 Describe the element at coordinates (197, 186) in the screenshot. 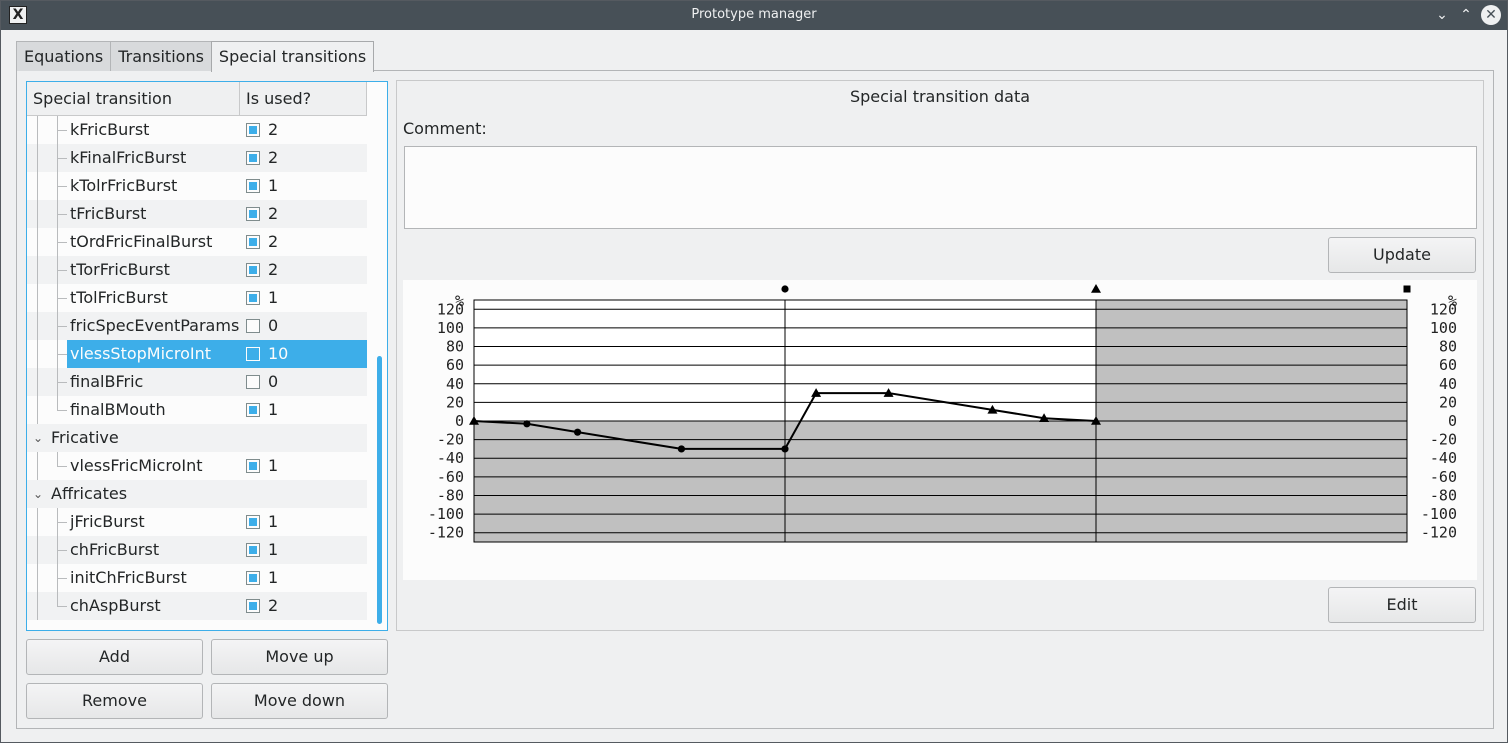

I see `tree-row: kTolrFricBurst 1` at that location.